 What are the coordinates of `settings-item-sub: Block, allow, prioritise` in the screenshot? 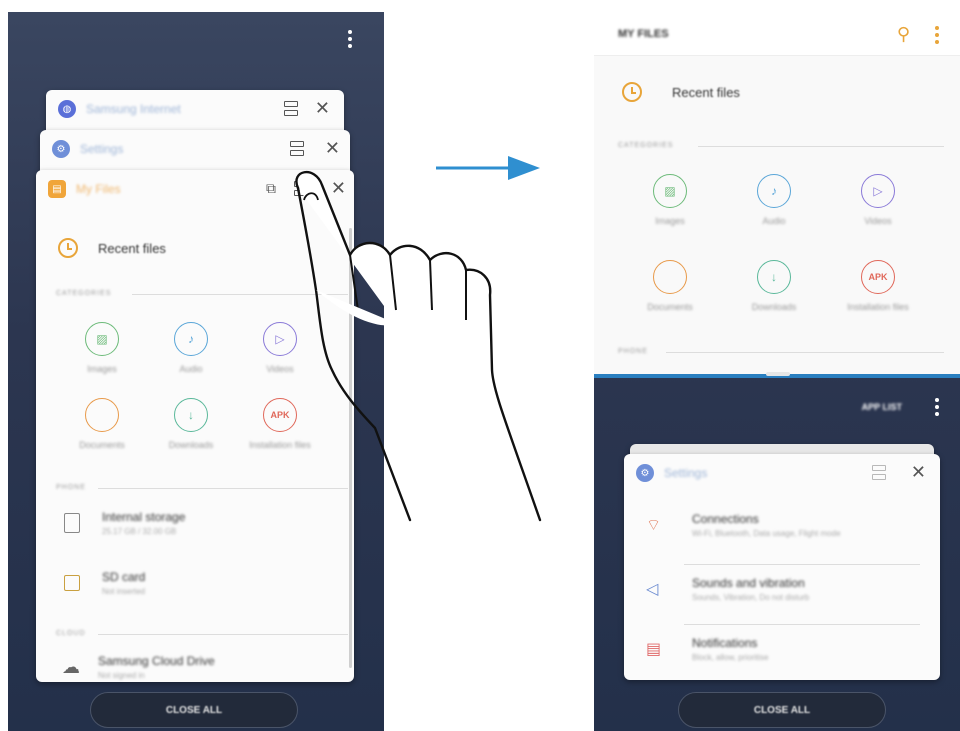 It's located at (730, 657).